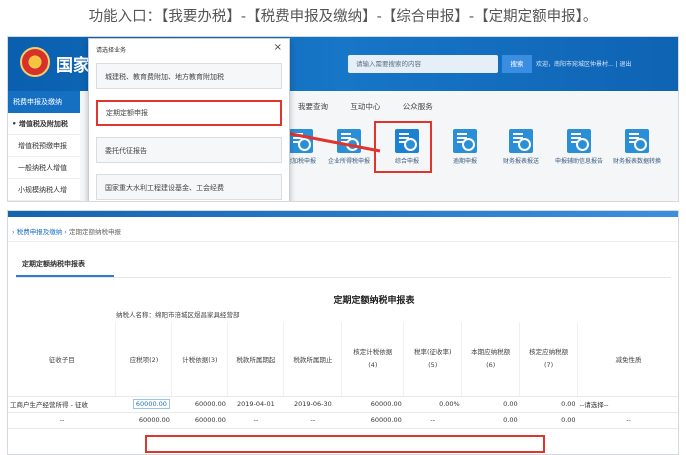 The width and height of the screenshot is (686, 455). Describe the element at coordinates (584, 64) in the screenshot. I see `welcome-text: 欢迎，南阳市宛城区仲景村... | 退出` at that location.